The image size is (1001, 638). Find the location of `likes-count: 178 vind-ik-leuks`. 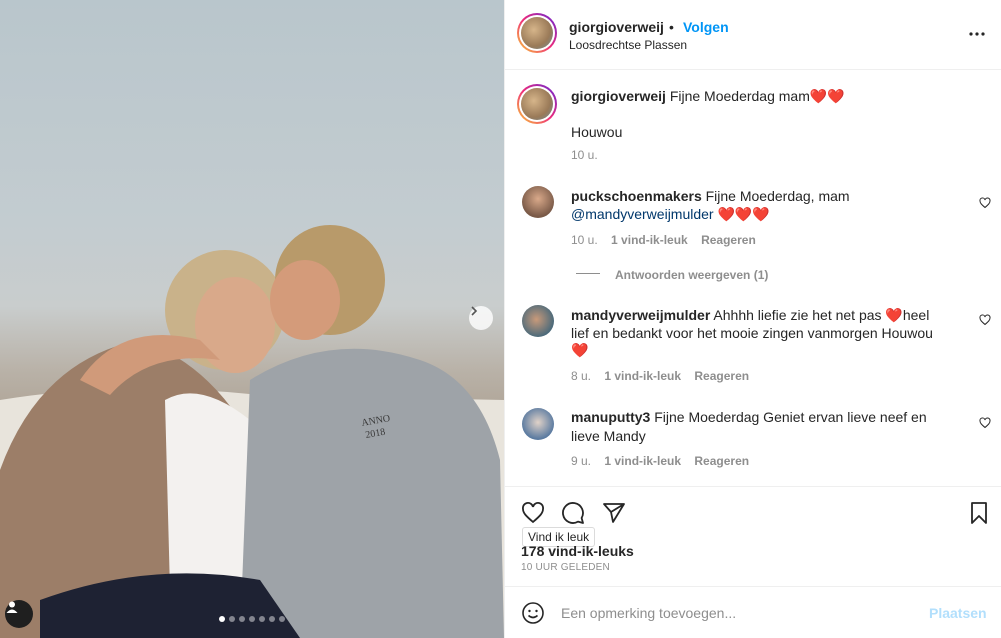

likes-count: 178 vind-ik-leuks is located at coordinates (577, 551).